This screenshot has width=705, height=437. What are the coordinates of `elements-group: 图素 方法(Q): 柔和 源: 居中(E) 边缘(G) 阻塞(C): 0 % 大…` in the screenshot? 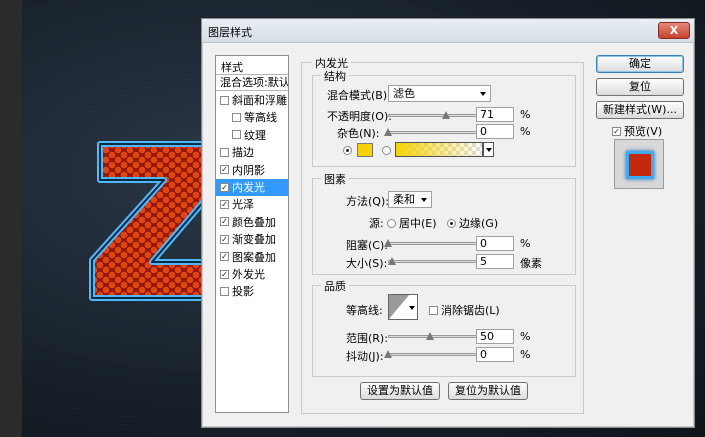 It's located at (444, 223).